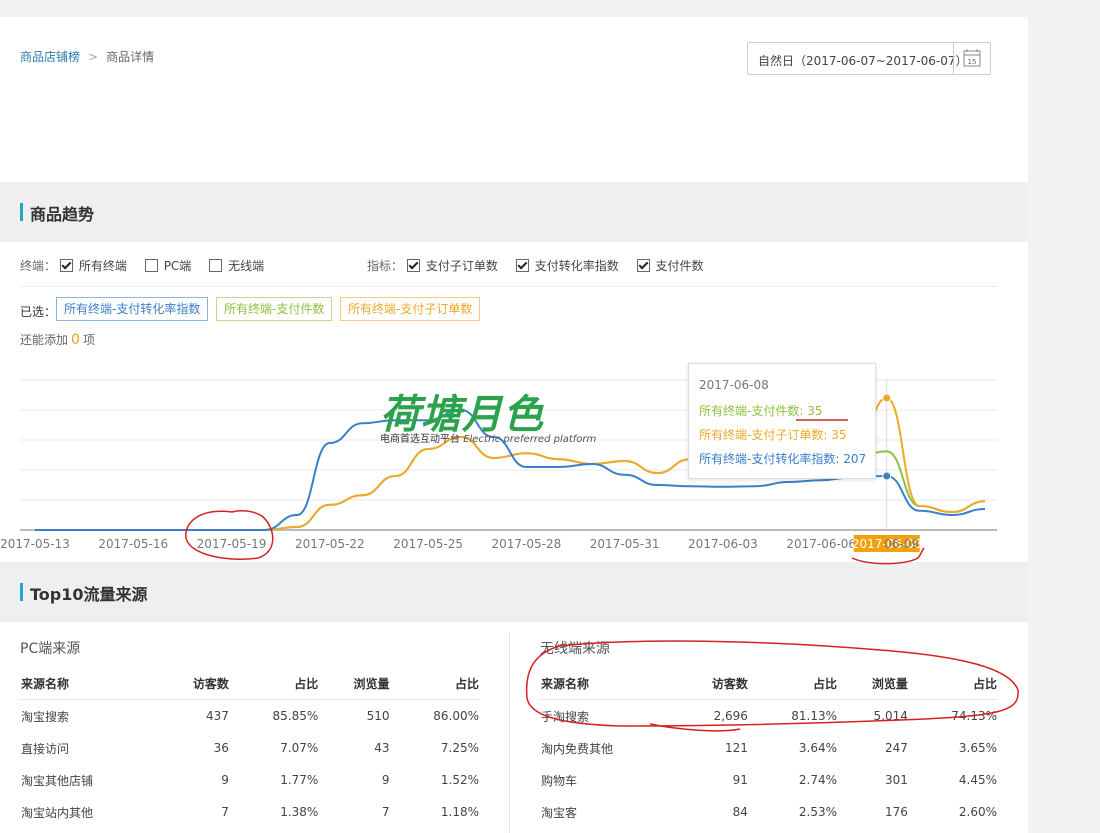  What do you see at coordinates (428, 544) in the screenshot?
I see `x-tick-label: 2017-05-25` at bounding box center [428, 544].